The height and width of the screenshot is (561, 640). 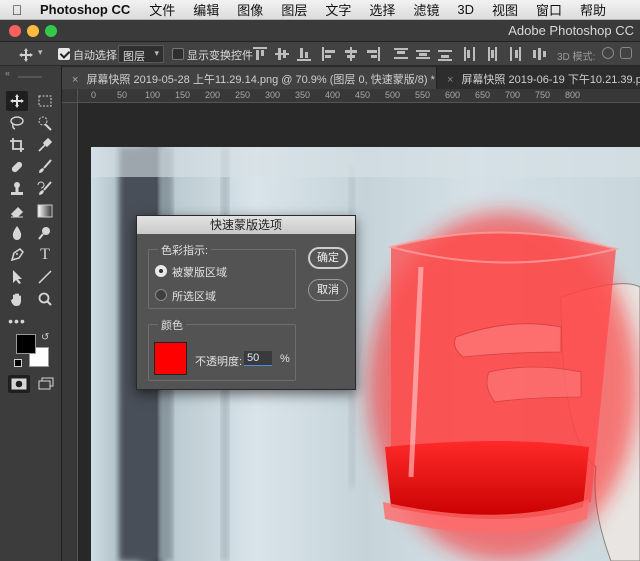 I want to click on crop-tool-button, so click(x=17, y=145).